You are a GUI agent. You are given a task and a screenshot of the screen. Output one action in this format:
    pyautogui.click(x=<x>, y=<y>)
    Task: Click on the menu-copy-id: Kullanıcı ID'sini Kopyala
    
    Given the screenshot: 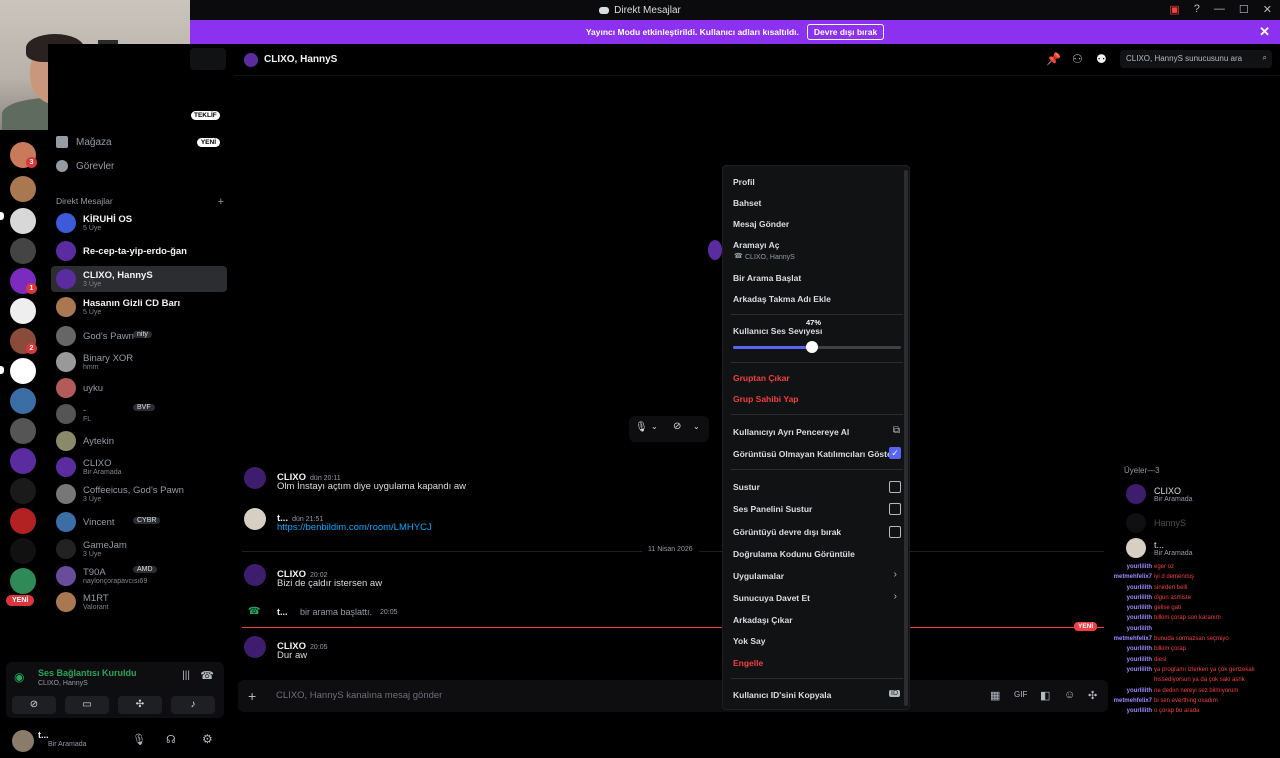 What is the action you would take?
    pyautogui.click(x=782, y=695)
    